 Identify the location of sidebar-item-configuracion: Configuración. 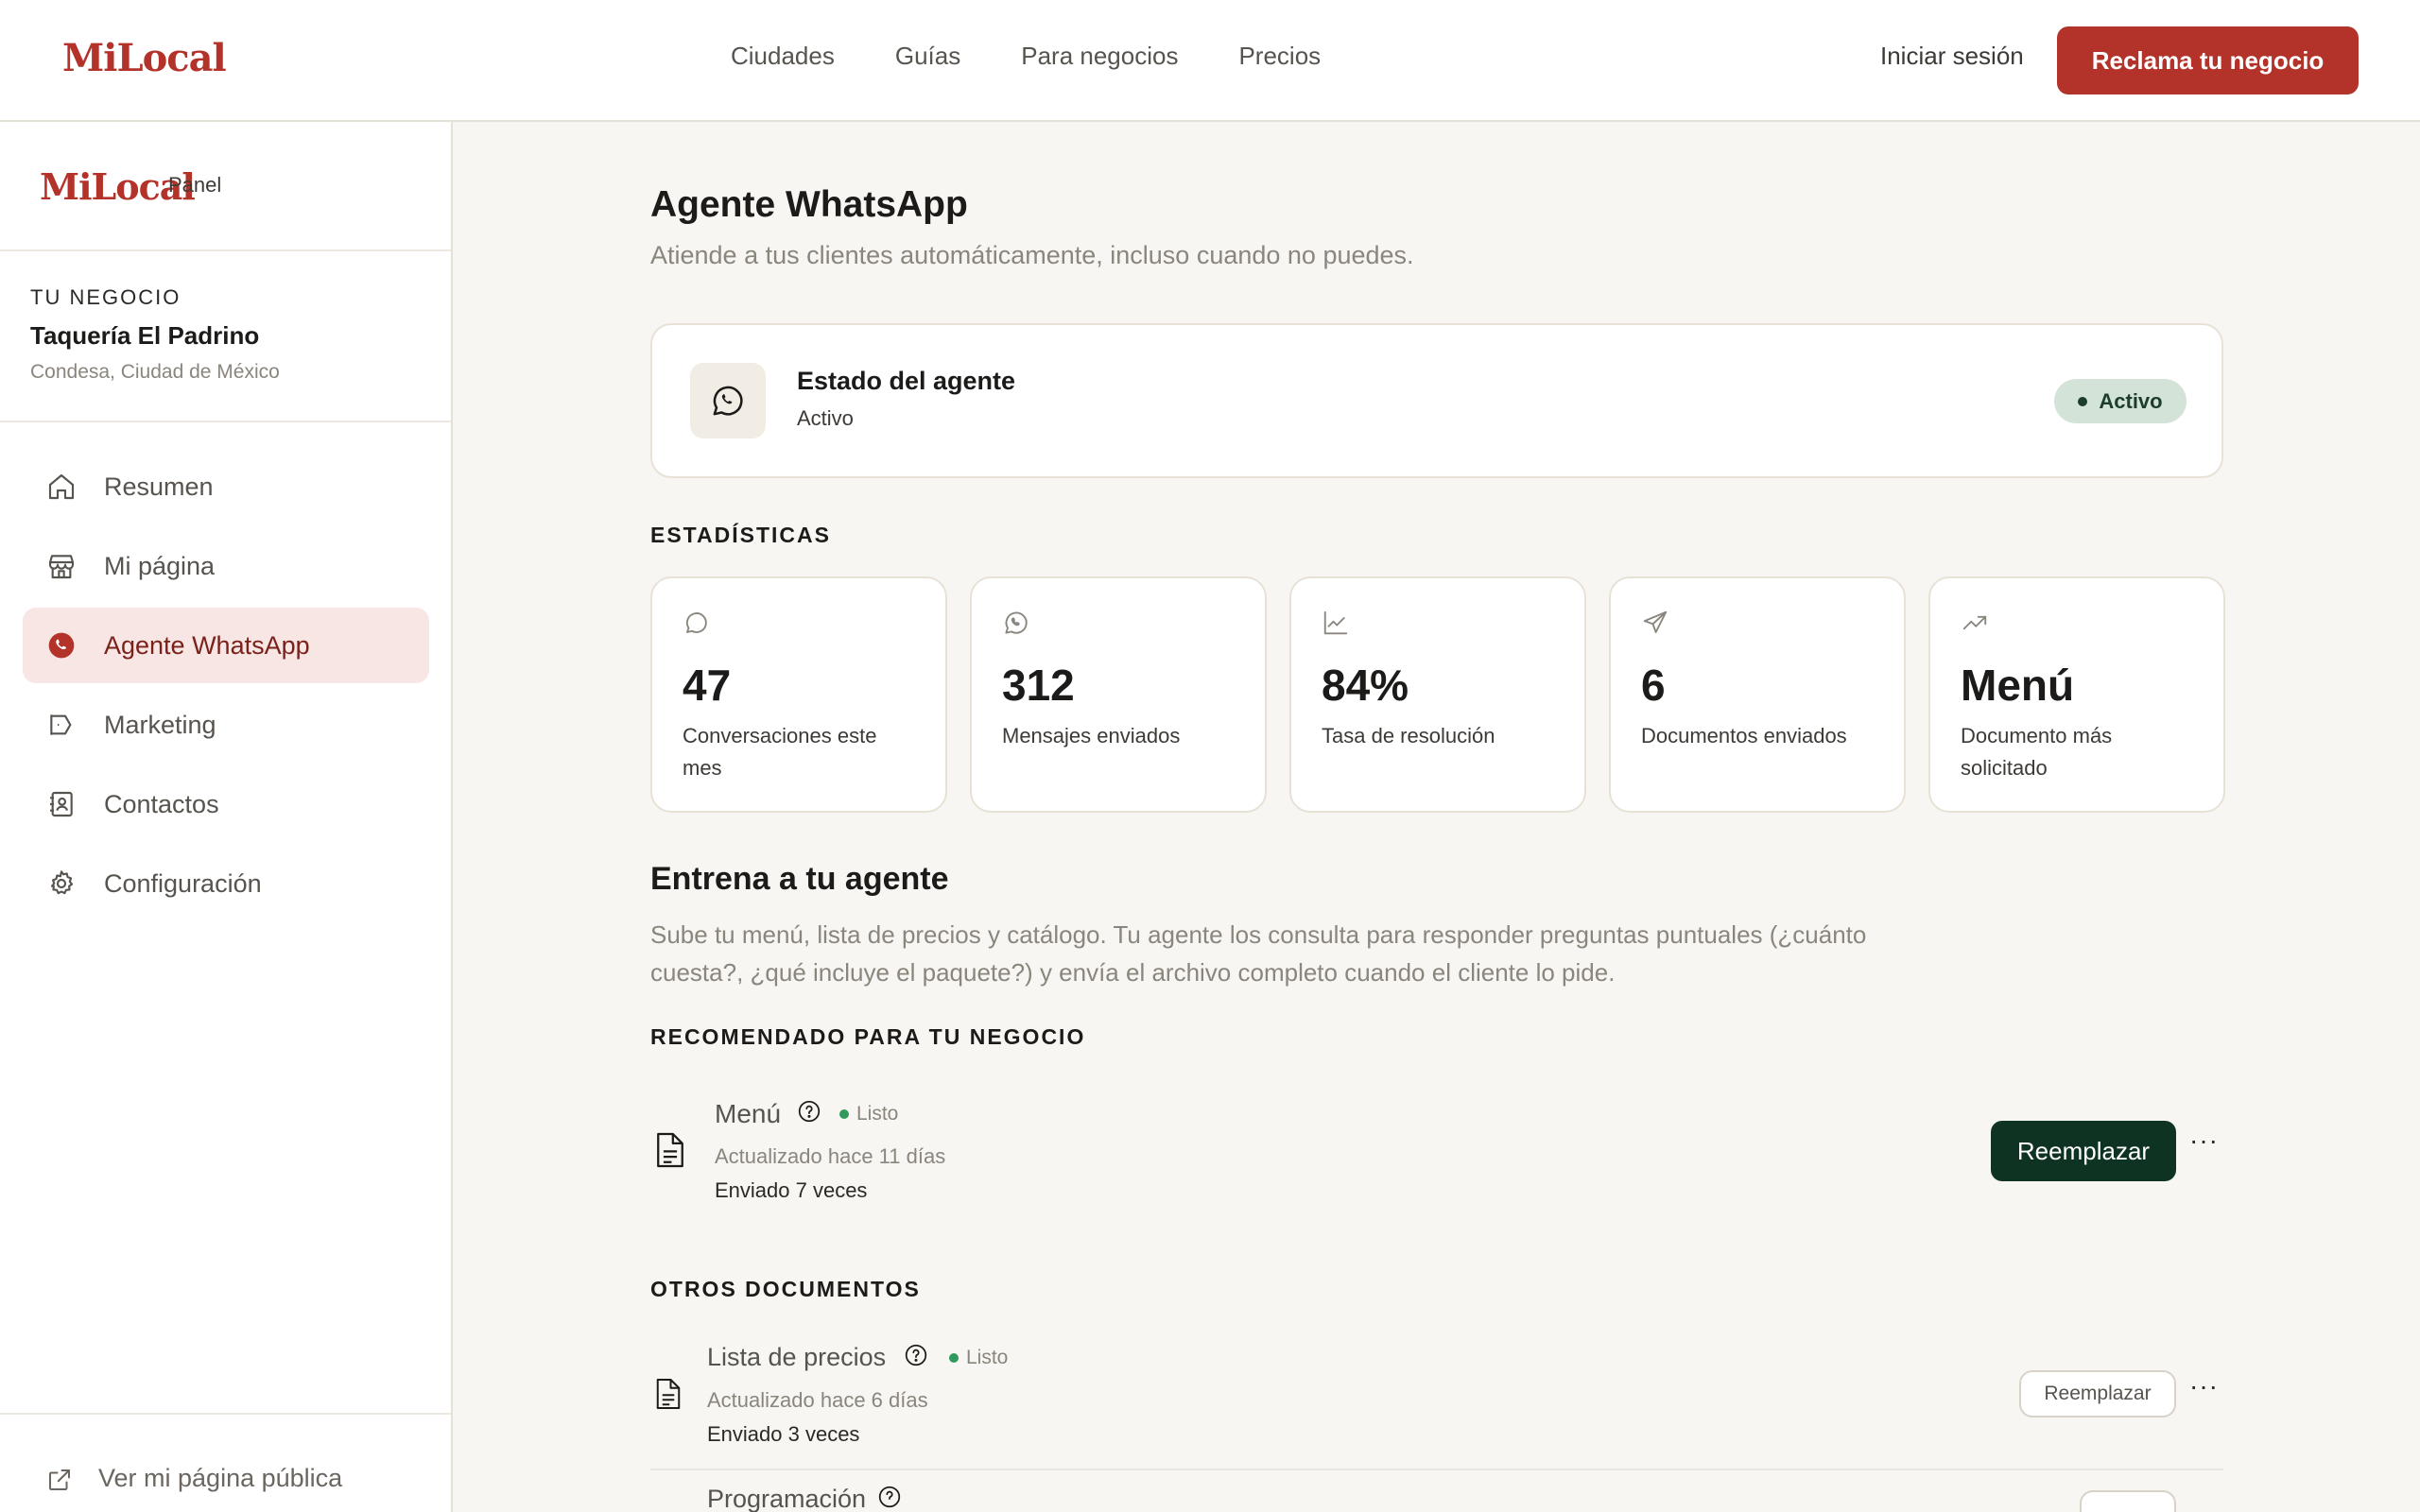
(226, 883).